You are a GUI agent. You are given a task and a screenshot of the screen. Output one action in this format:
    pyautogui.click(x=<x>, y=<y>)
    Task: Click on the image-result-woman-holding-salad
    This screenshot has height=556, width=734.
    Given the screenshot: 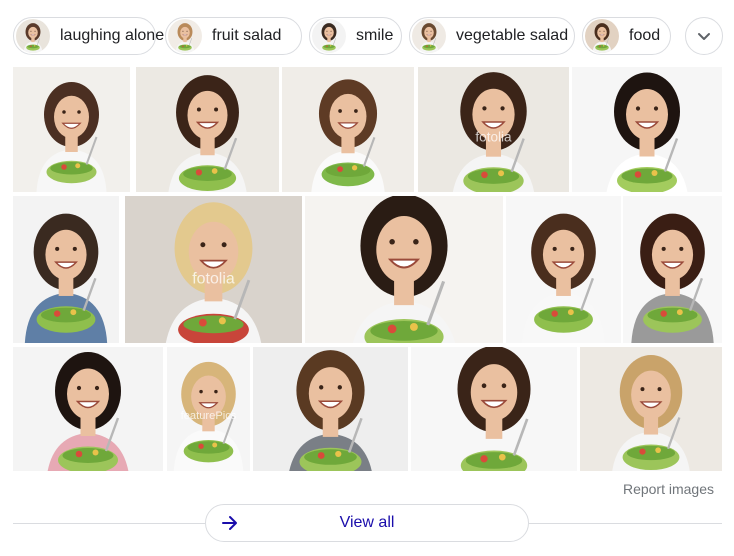 What is the action you would take?
    pyautogui.click(x=563, y=269)
    